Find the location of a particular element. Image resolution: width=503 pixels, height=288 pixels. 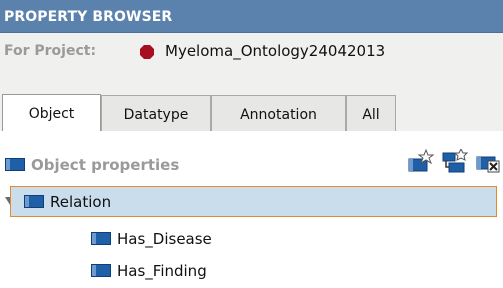

tree-row-relation: Relation is located at coordinates (251, 202).